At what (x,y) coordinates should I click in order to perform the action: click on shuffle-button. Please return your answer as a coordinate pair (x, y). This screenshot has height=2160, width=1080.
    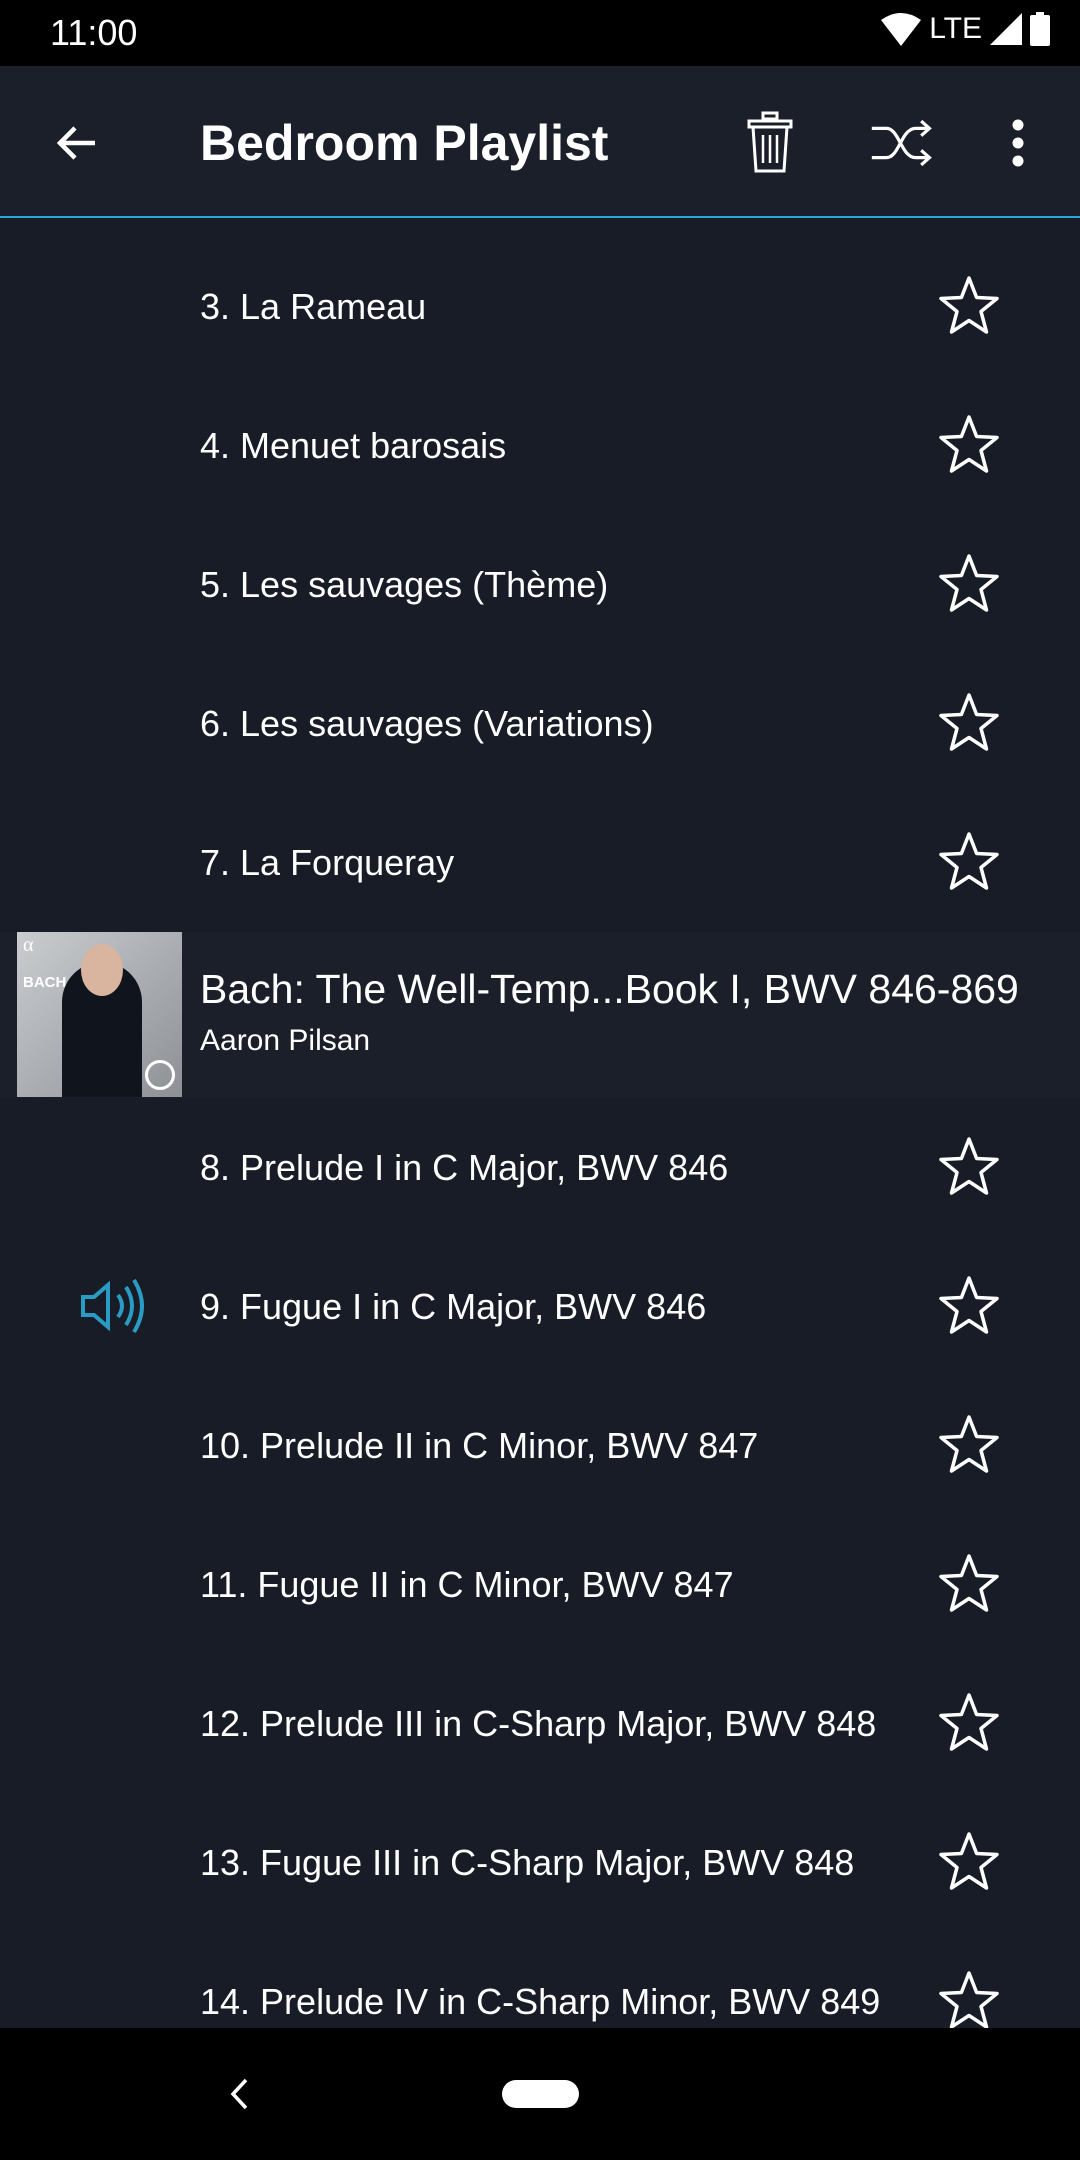
    Looking at the image, I should click on (902, 143).